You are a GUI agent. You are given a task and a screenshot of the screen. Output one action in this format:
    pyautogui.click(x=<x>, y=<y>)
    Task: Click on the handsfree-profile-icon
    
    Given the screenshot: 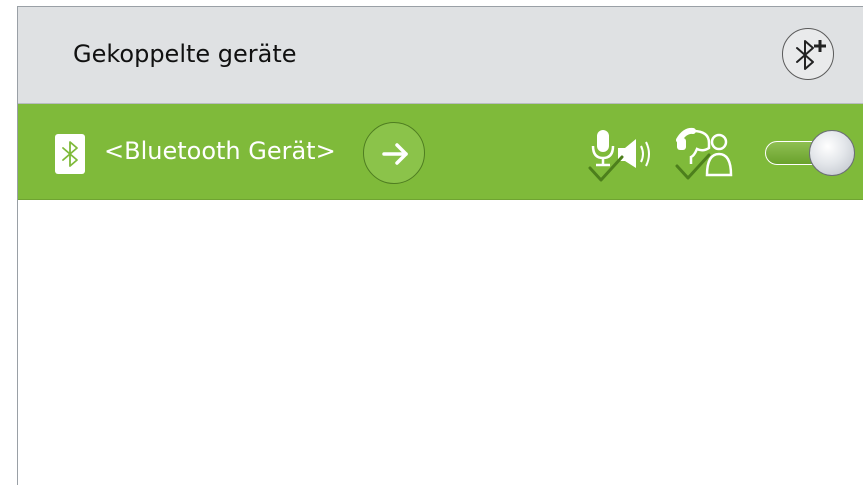 What is the action you would take?
    pyautogui.click(x=706, y=154)
    